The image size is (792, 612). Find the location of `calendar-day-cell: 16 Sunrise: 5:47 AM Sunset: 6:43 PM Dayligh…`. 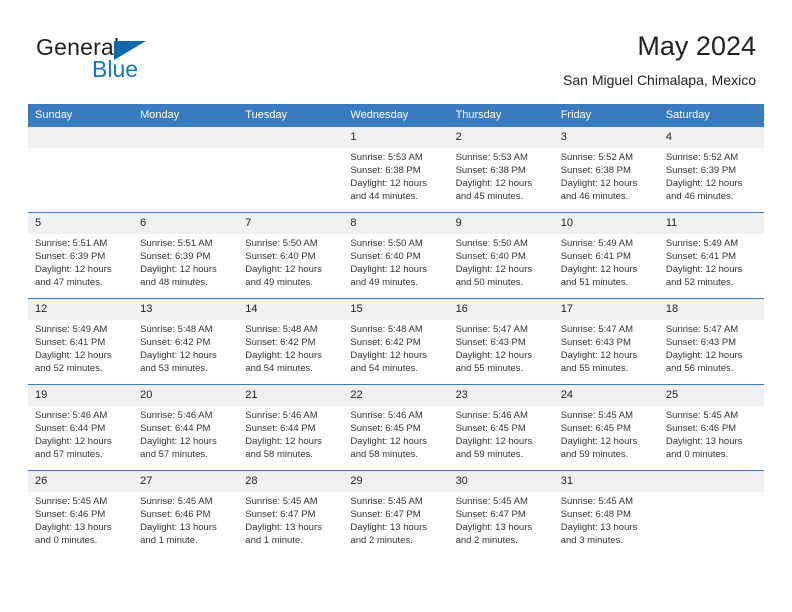

calendar-day-cell: 16 Sunrise: 5:47 AM Sunset: 6:43 PM Dayligh… is located at coordinates (501, 341).